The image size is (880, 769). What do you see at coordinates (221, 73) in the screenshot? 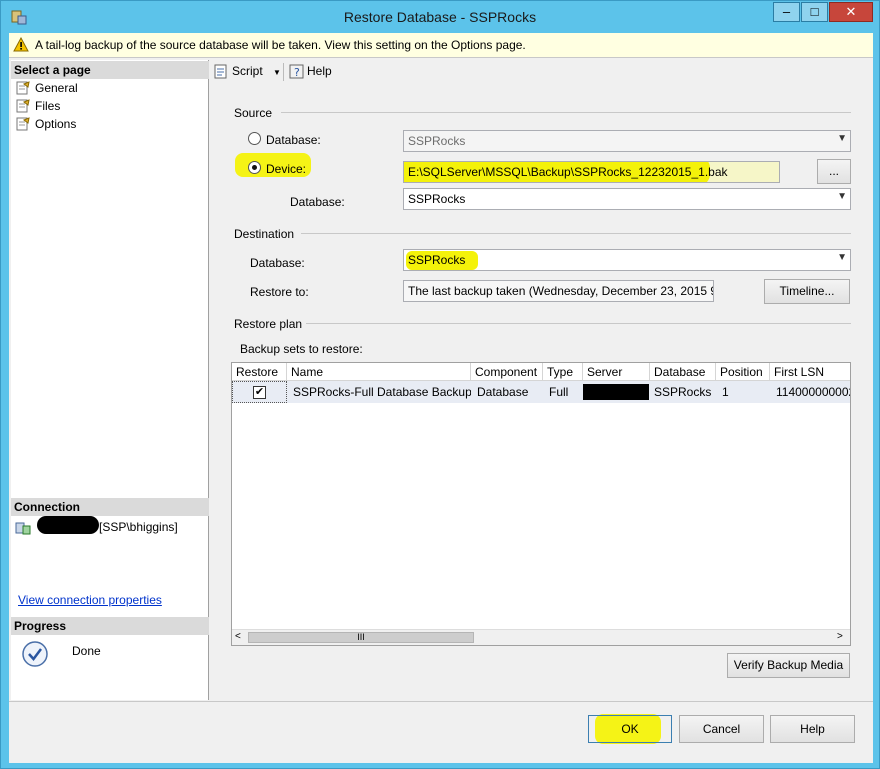
I see `script-icon` at bounding box center [221, 73].